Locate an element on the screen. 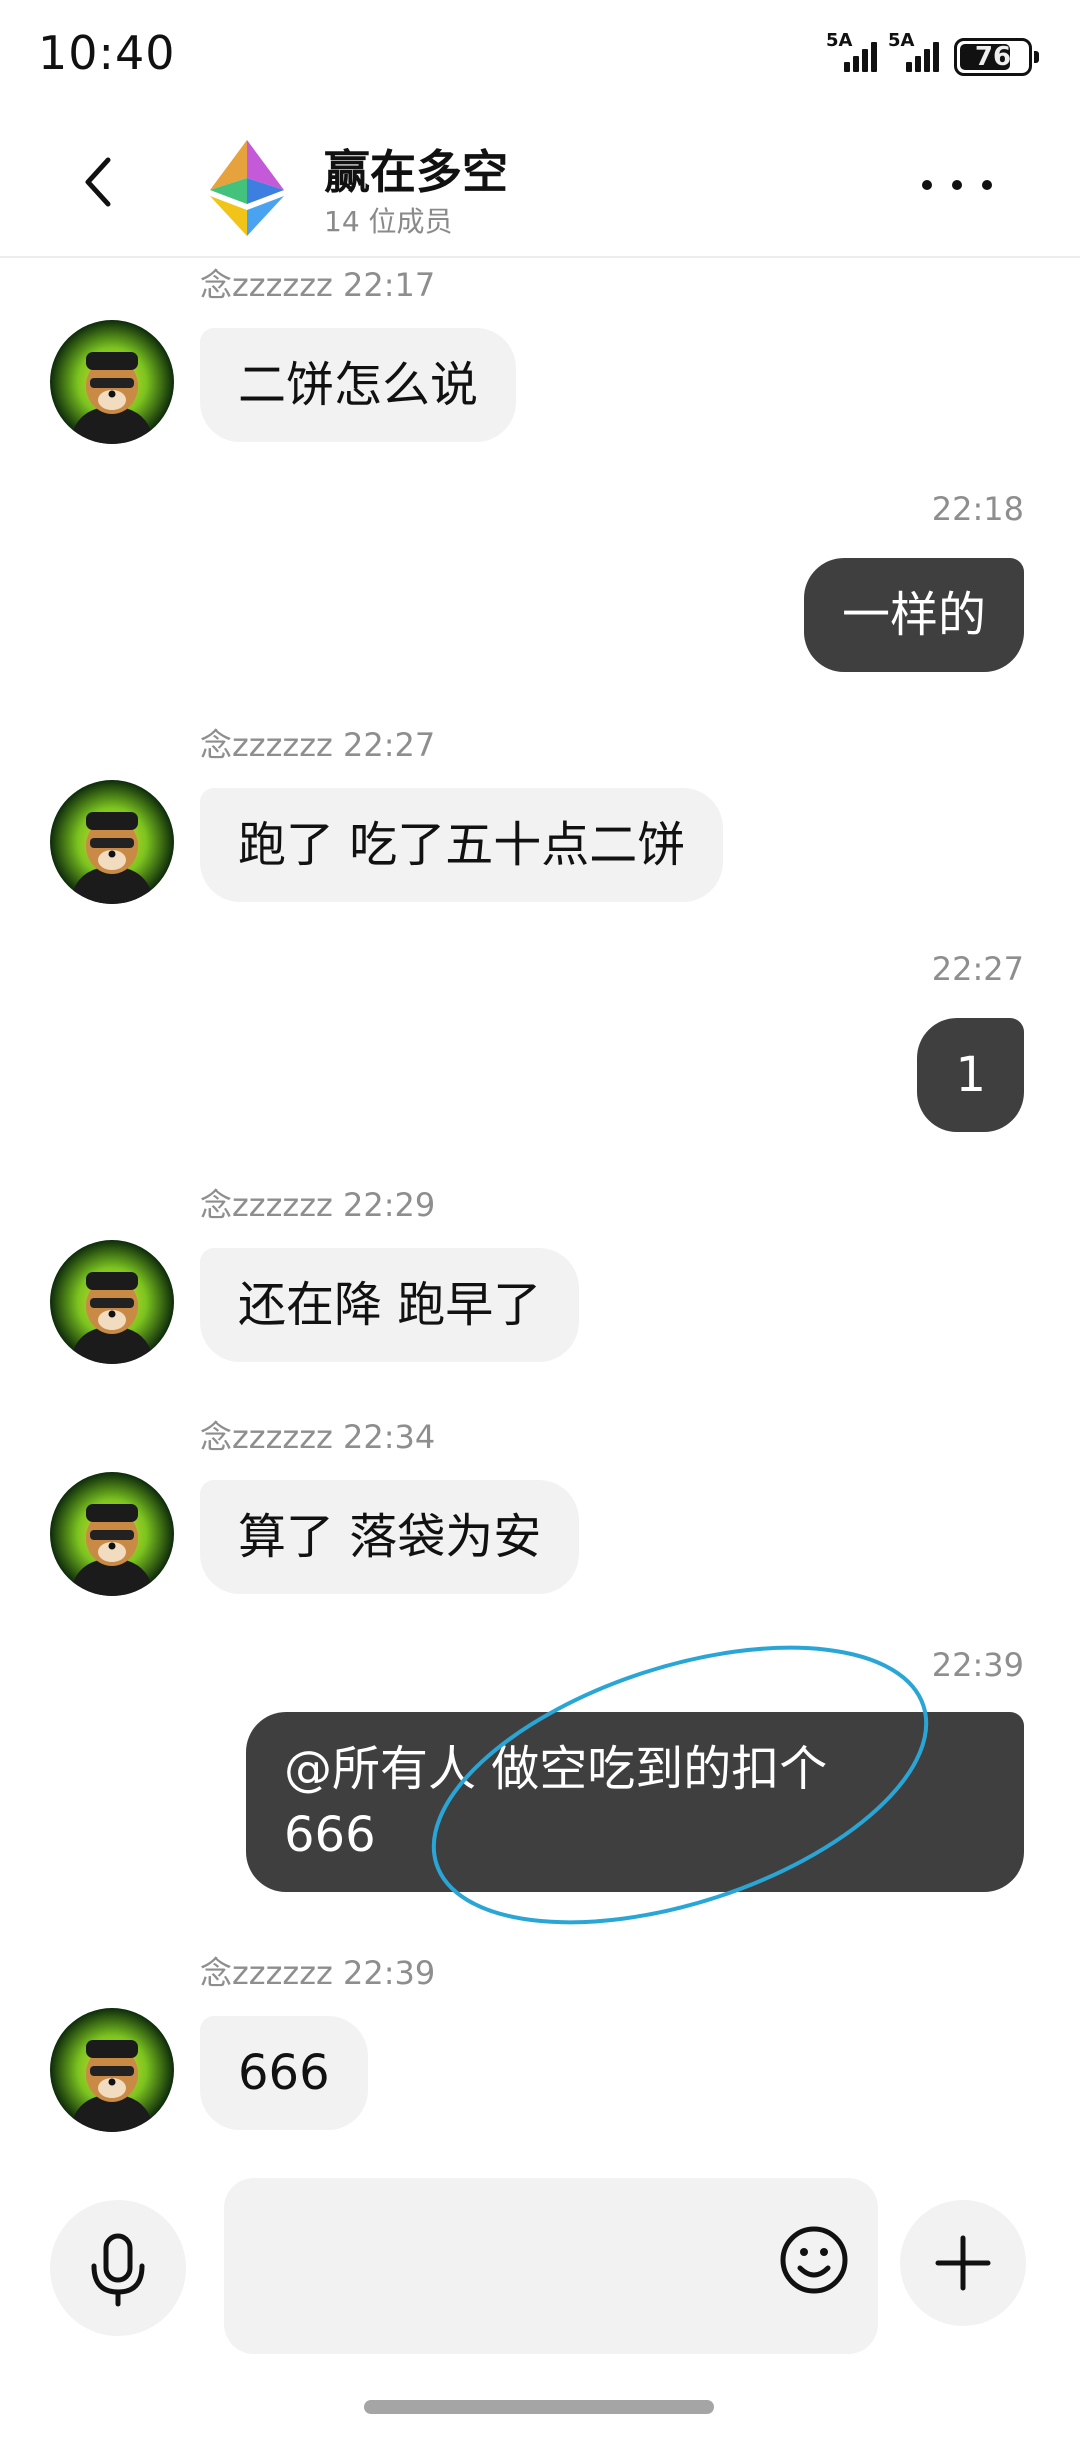 This screenshot has width=1080, height=2444. message-meta: 念zzzzzz 22:17 is located at coordinates (317, 283).